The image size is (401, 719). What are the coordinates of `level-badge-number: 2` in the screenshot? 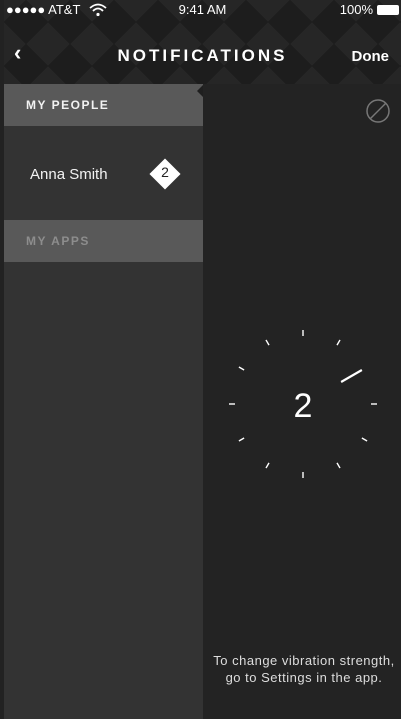 It's located at (165, 172).